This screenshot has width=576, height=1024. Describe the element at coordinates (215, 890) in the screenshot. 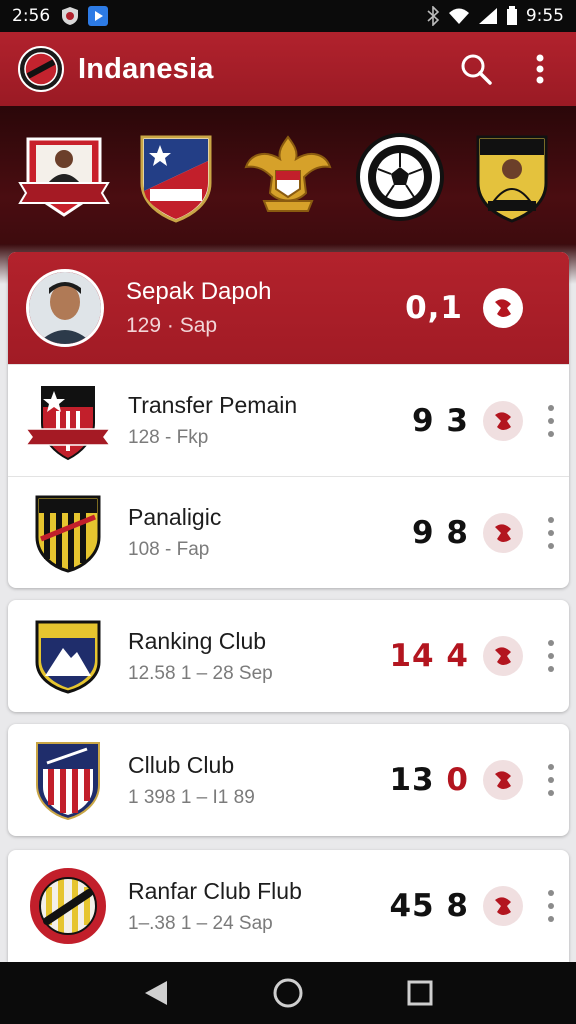

I see `club-name: Ranfar Club Flub` at that location.